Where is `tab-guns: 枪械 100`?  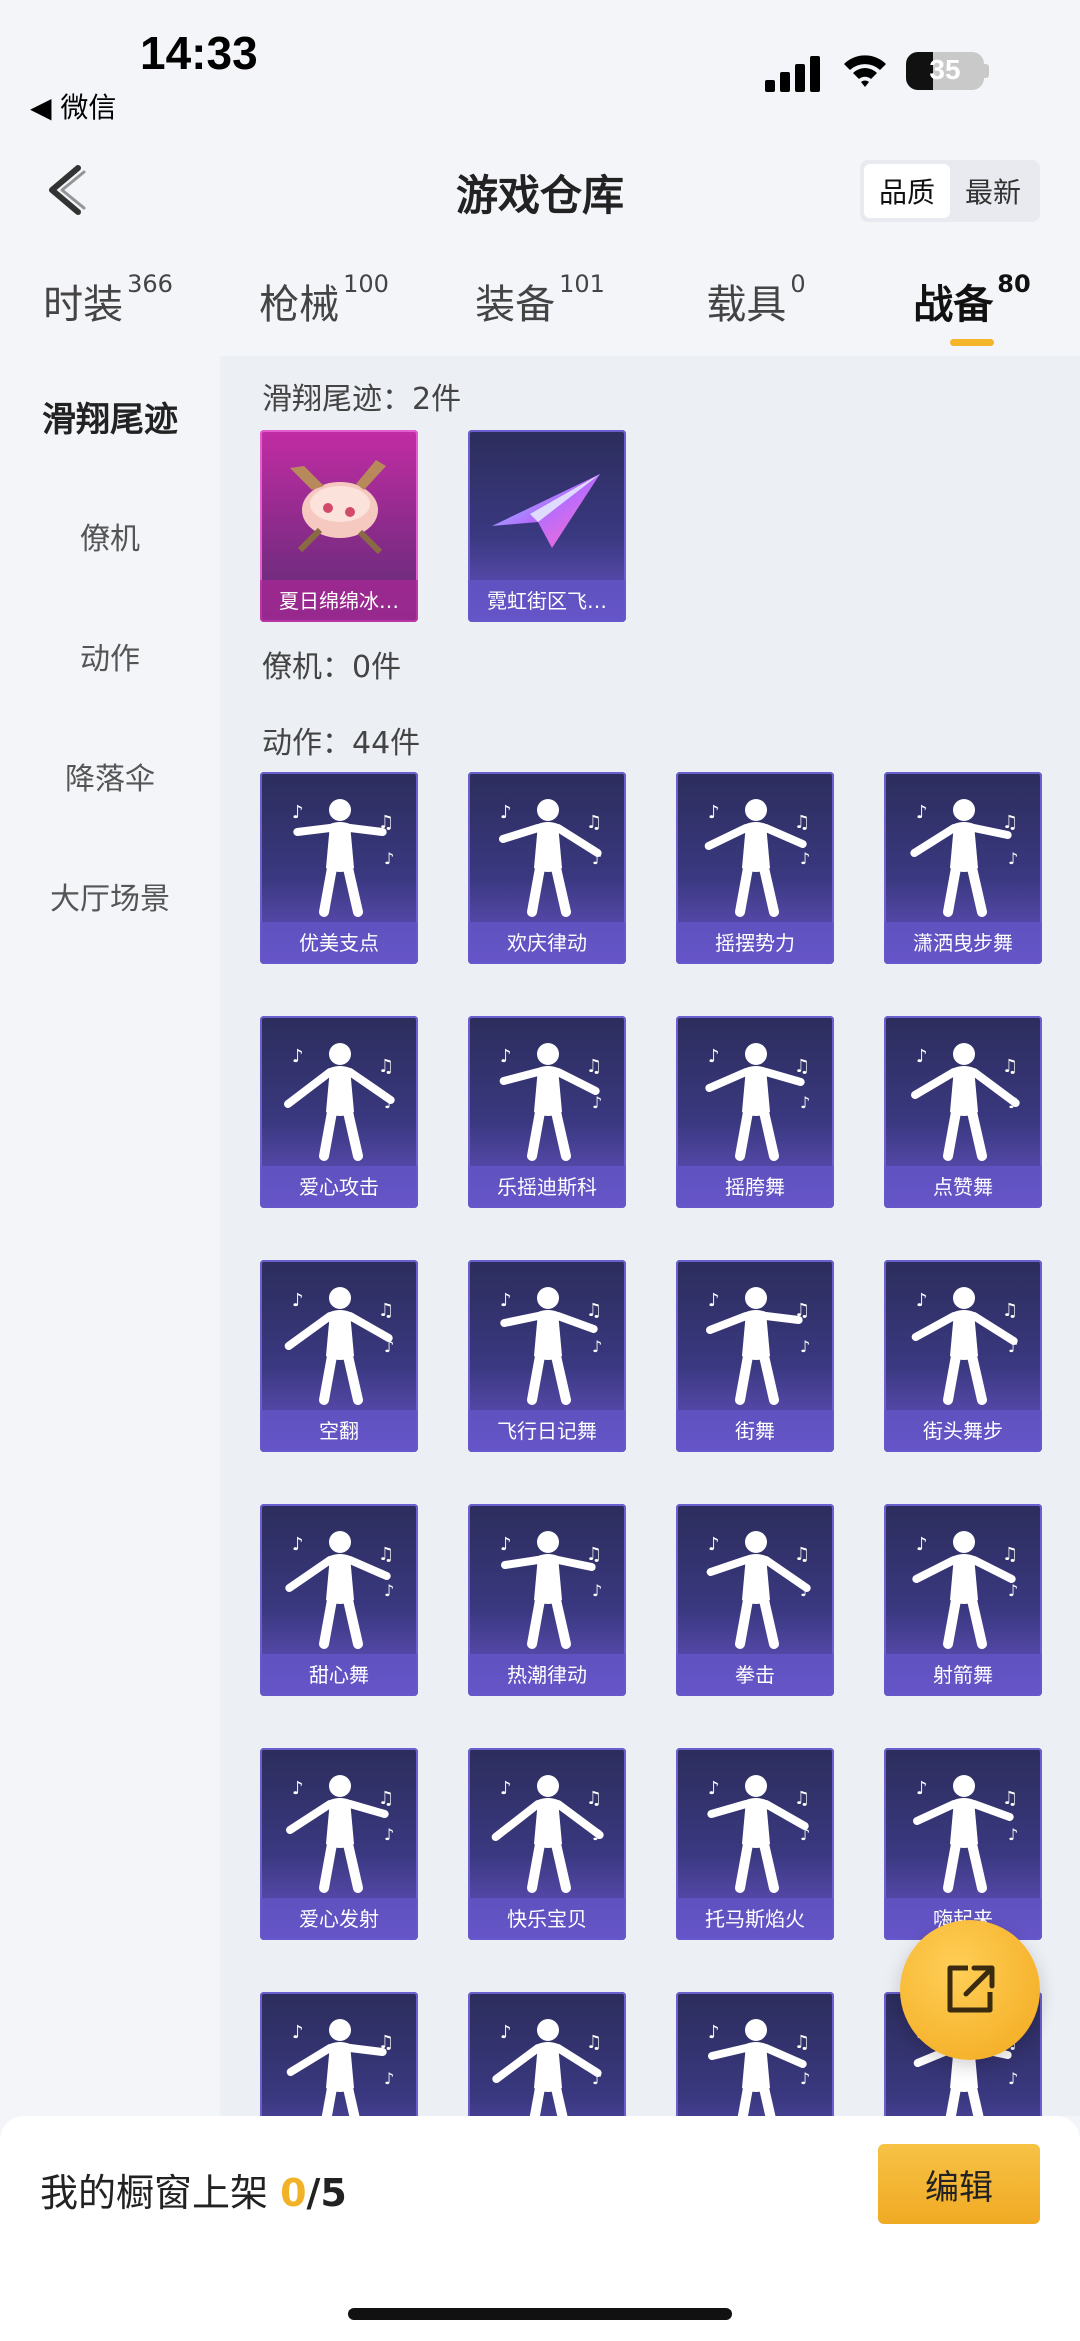
tab-guns: 枪械 100 is located at coordinates (324, 307).